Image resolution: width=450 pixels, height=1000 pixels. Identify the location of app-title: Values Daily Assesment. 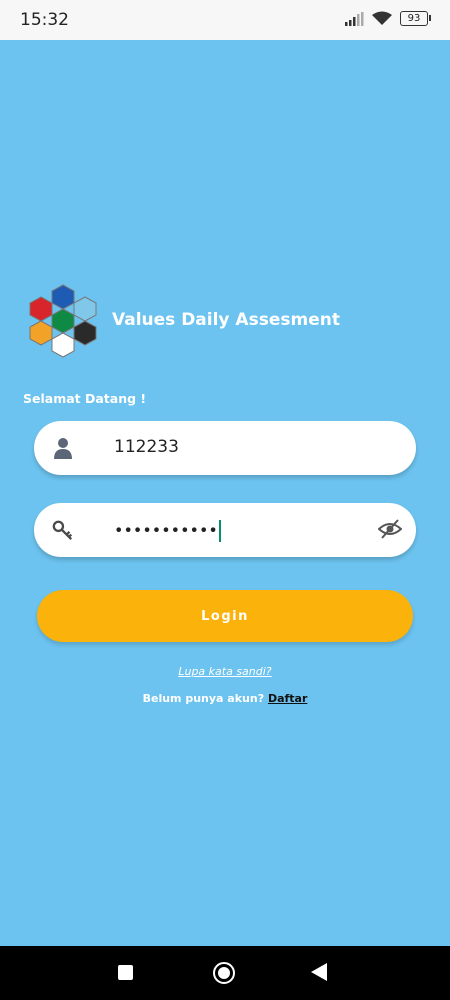
(226, 320).